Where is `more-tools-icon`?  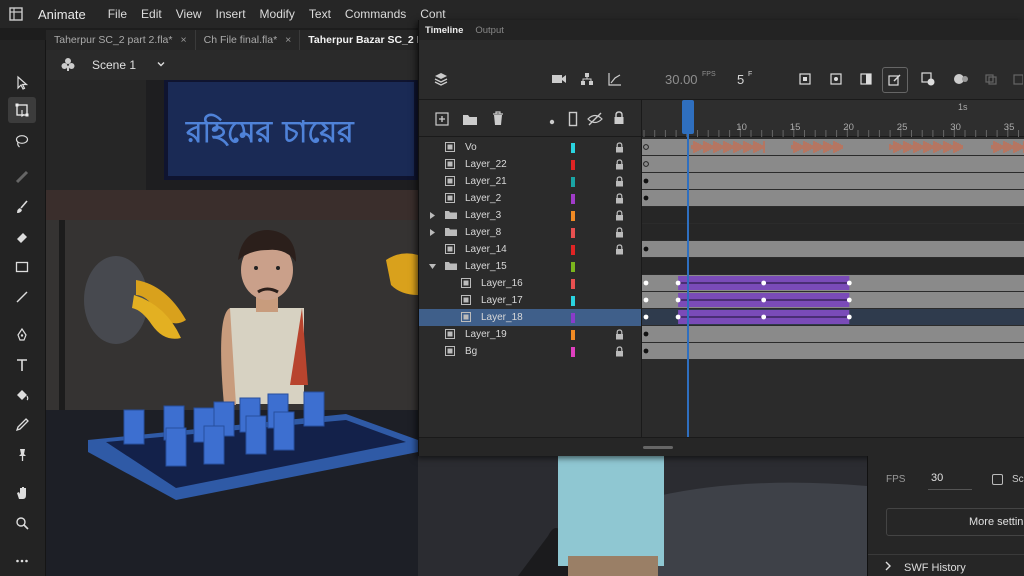
more-tools-icon is located at coordinates (22, 561).